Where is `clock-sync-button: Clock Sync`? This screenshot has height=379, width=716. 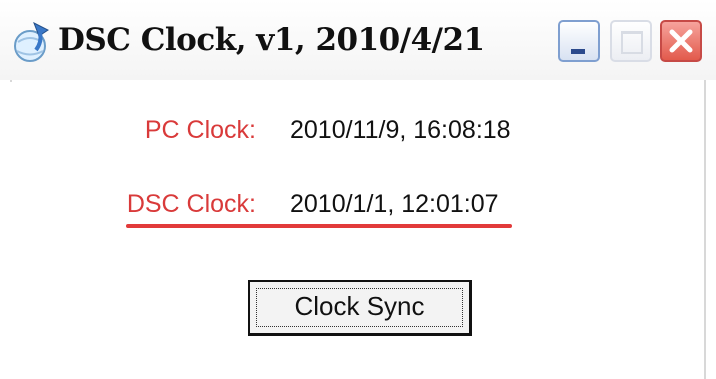 clock-sync-button: Clock Sync is located at coordinates (360, 308).